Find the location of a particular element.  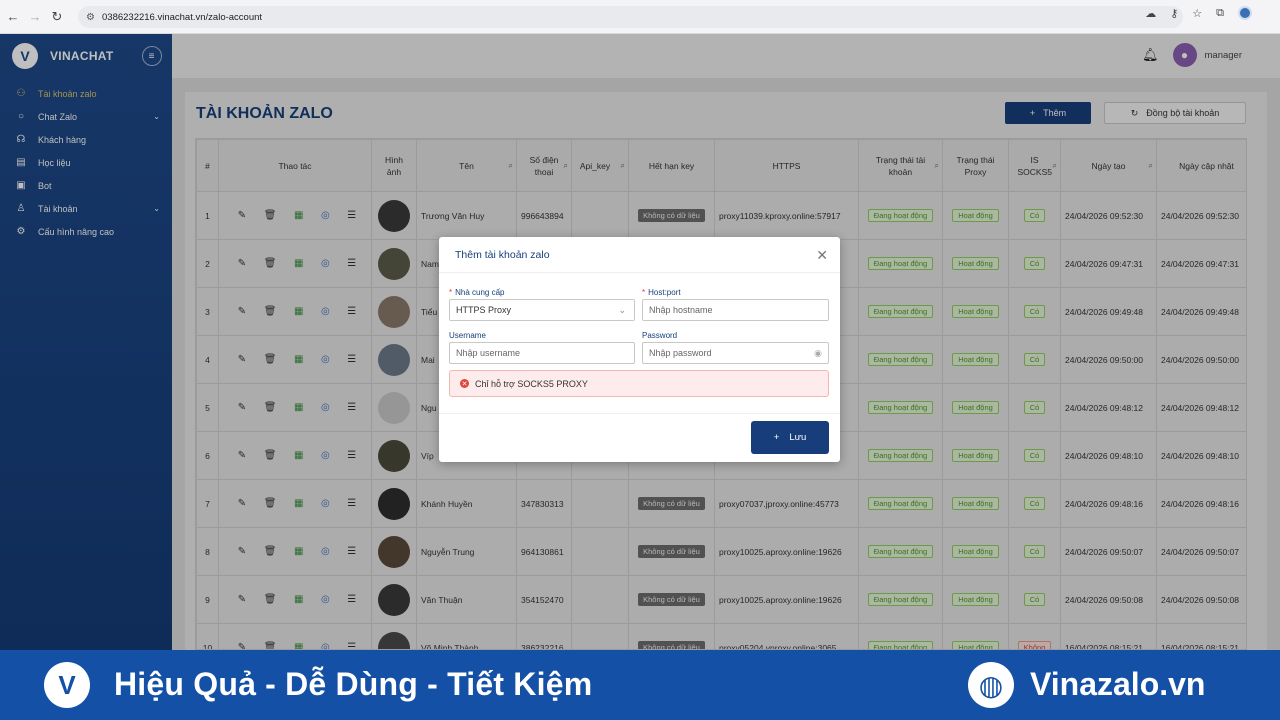

star-icon: ☆ is located at coordinates (1197, 13).